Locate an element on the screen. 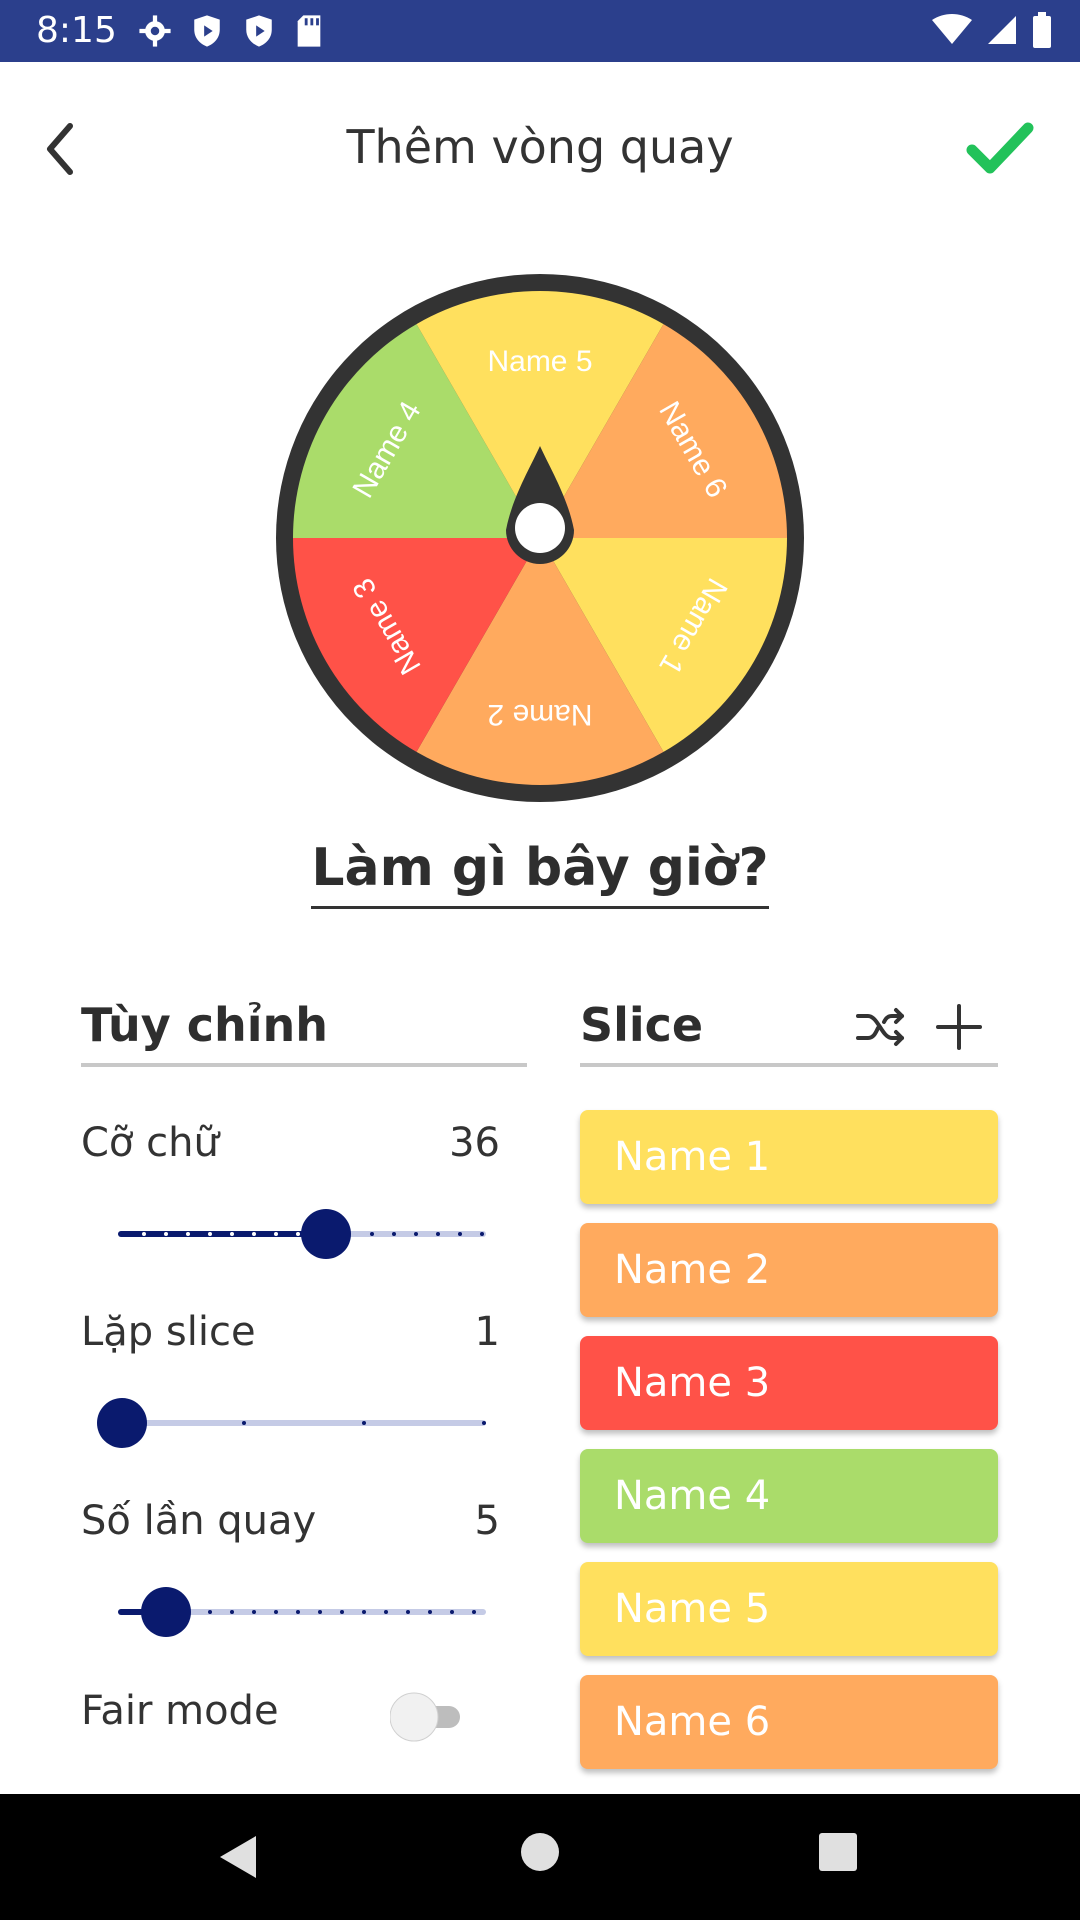 This screenshot has width=1080, height=1920. slice-item-label: Name 6 is located at coordinates (692, 1722).